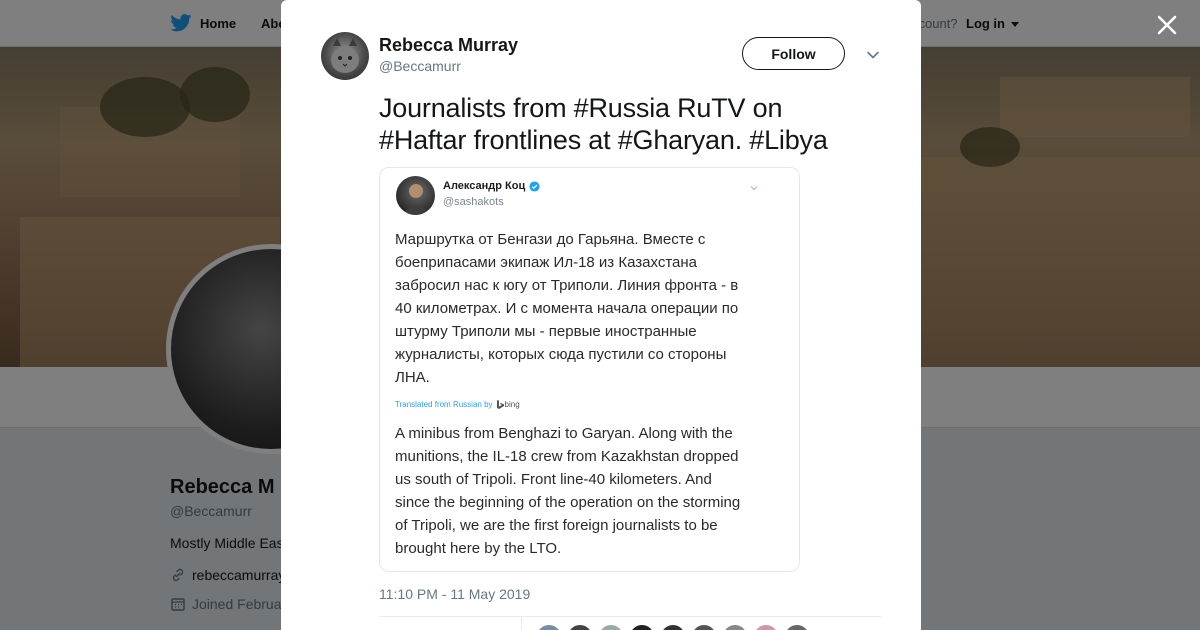  What do you see at coordinates (484, 186) in the screenshot?
I see `embedded-author-name-label: Александр Коц` at bounding box center [484, 186].